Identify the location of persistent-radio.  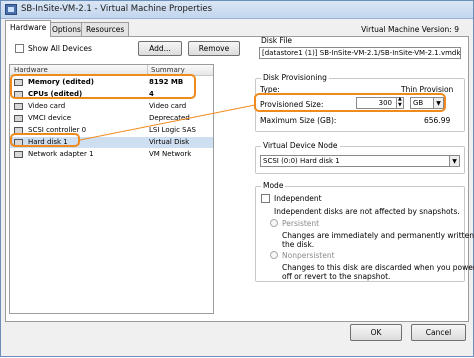
(274, 223).